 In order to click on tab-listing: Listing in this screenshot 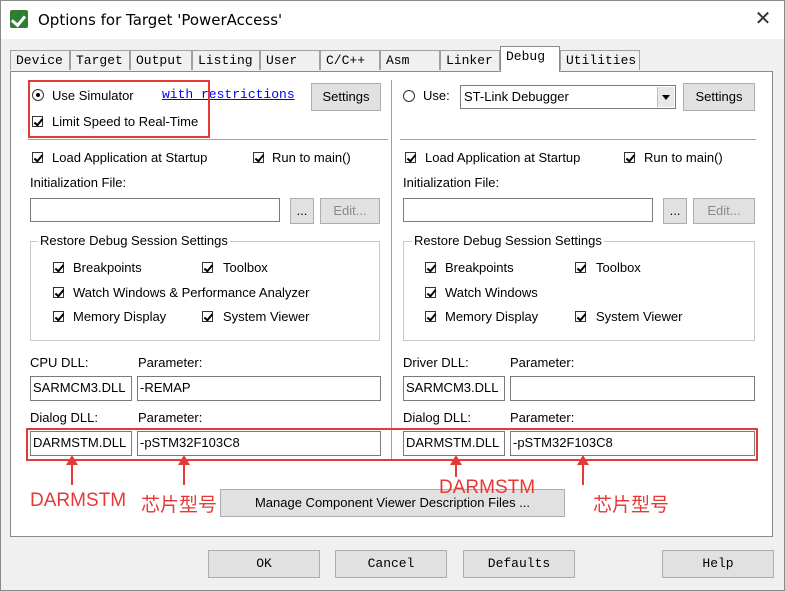, I will do `click(226, 60)`.